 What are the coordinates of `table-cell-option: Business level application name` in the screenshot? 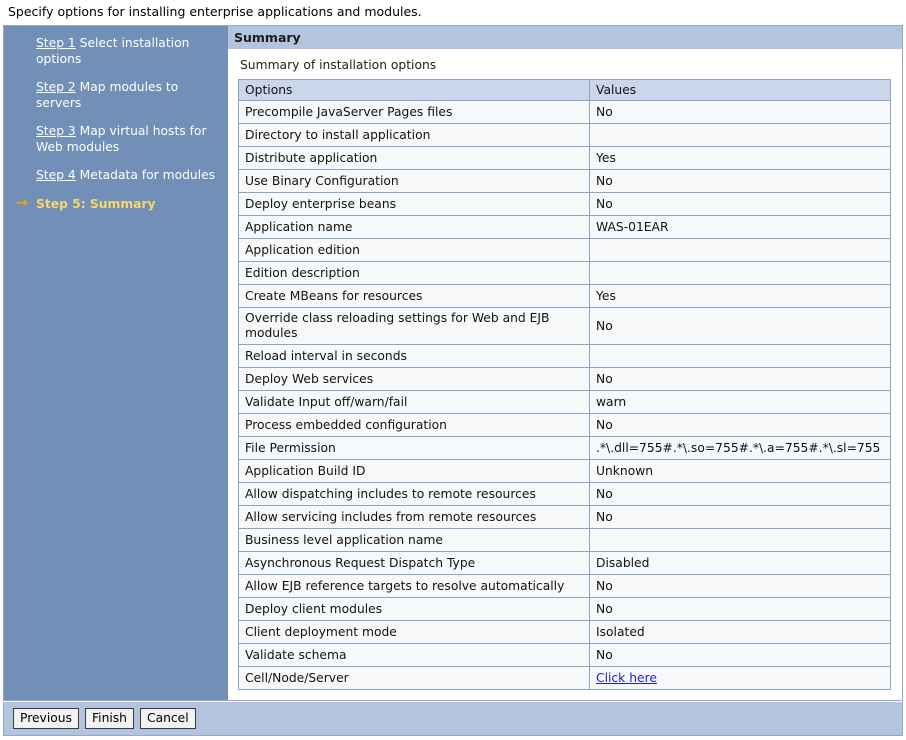 It's located at (414, 540).